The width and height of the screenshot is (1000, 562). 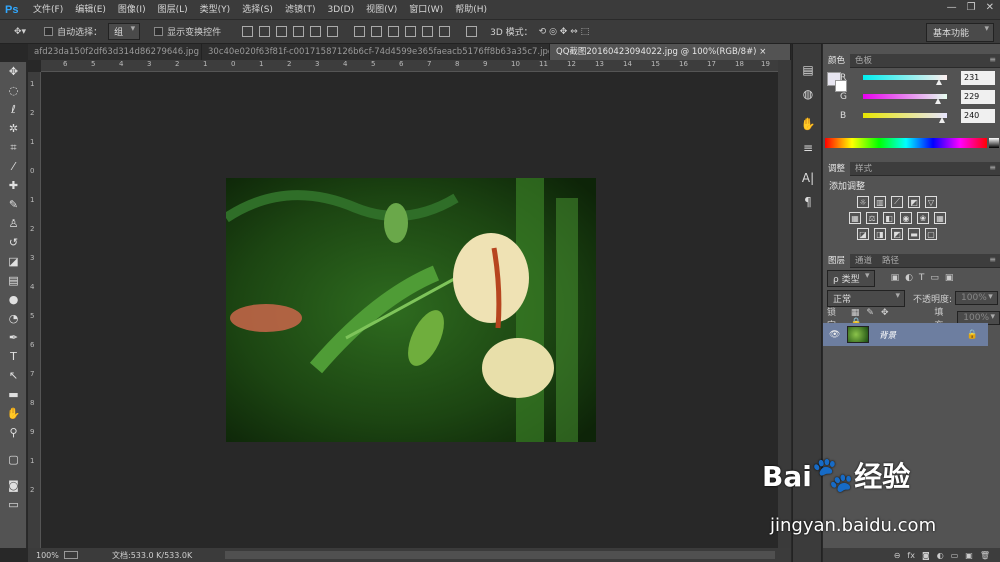 What do you see at coordinates (381, 10) in the screenshot?
I see `menu-view: 视图(V)` at bounding box center [381, 10].